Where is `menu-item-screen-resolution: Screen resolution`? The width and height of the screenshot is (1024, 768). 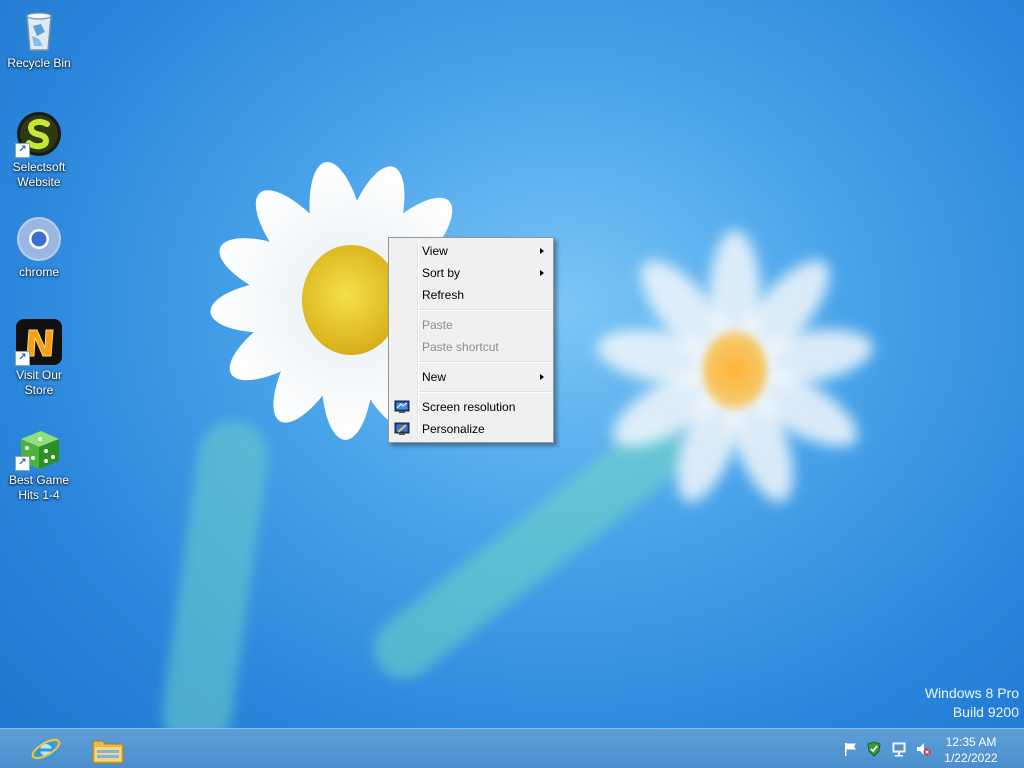
menu-item-screen-resolution: Screen resolution is located at coordinates (471, 407).